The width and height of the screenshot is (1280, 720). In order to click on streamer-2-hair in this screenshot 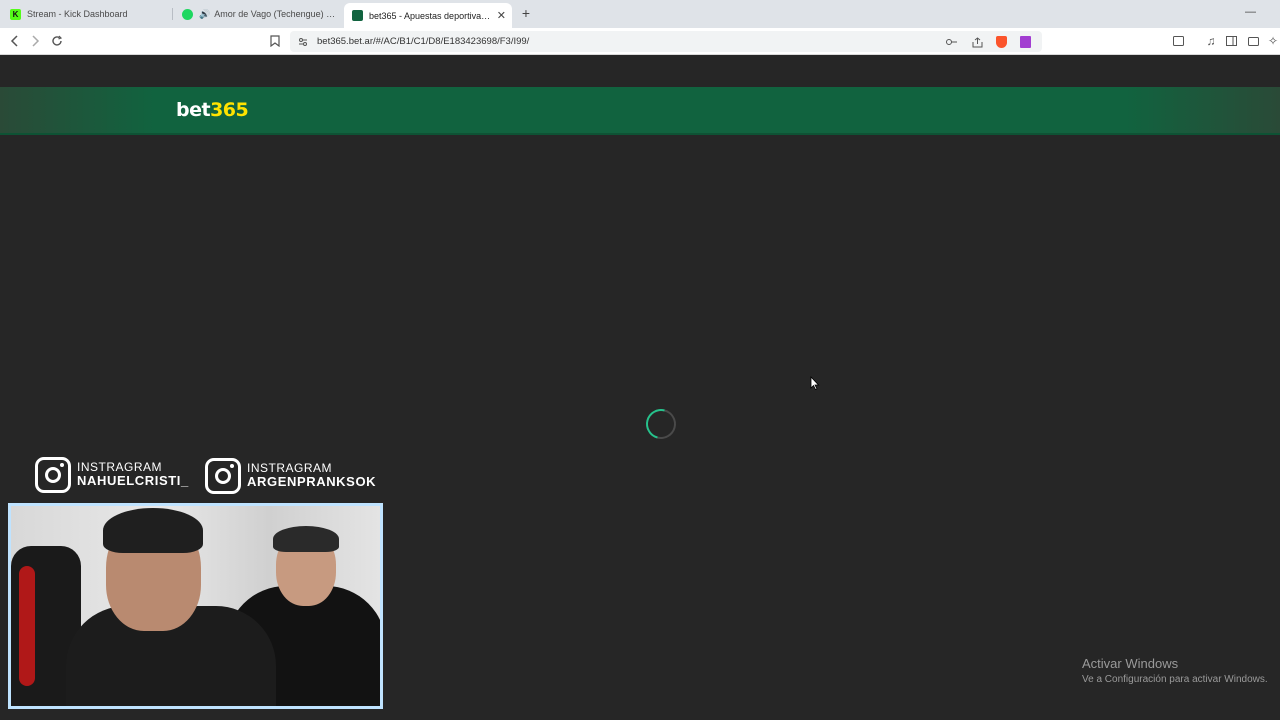, I will do `click(306, 539)`.